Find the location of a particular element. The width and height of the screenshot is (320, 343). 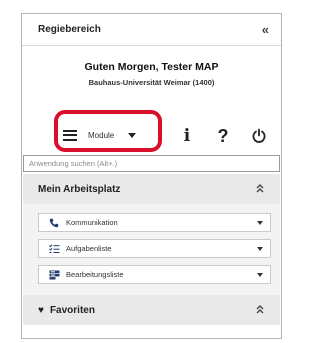

aufgabenliste-dropdown: Aufgabenliste is located at coordinates (154, 248).